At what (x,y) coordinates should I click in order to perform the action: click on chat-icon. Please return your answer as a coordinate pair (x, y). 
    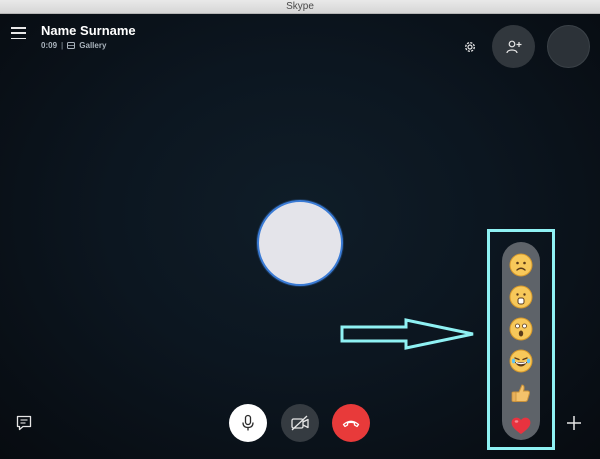
    Looking at the image, I should click on (24, 423).